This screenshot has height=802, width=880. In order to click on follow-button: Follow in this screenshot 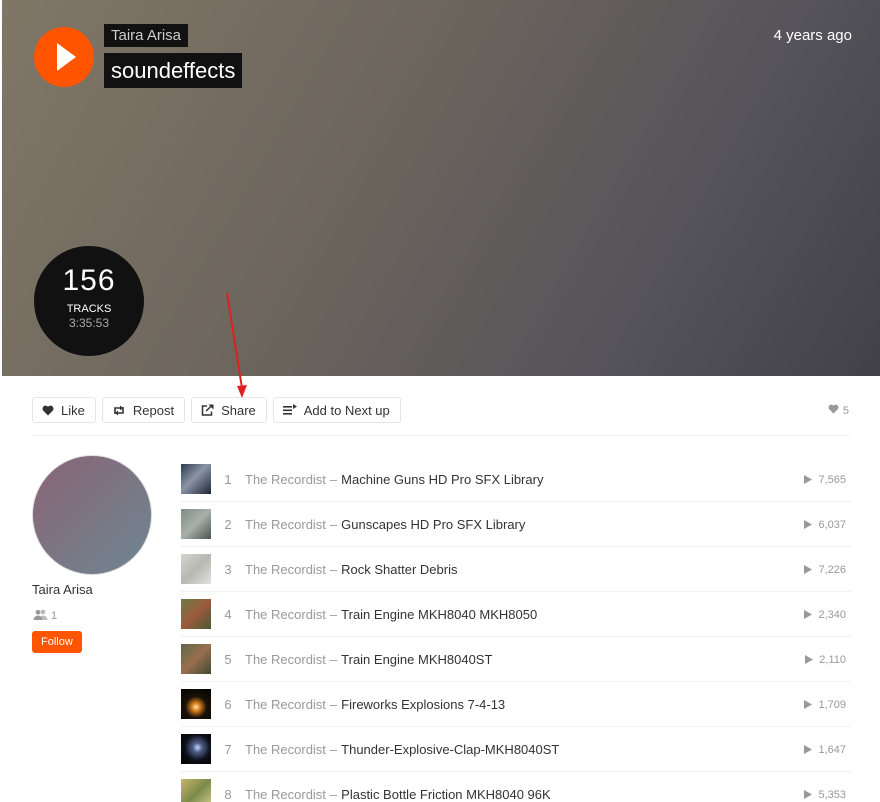, I will do `click(57, 642)`.